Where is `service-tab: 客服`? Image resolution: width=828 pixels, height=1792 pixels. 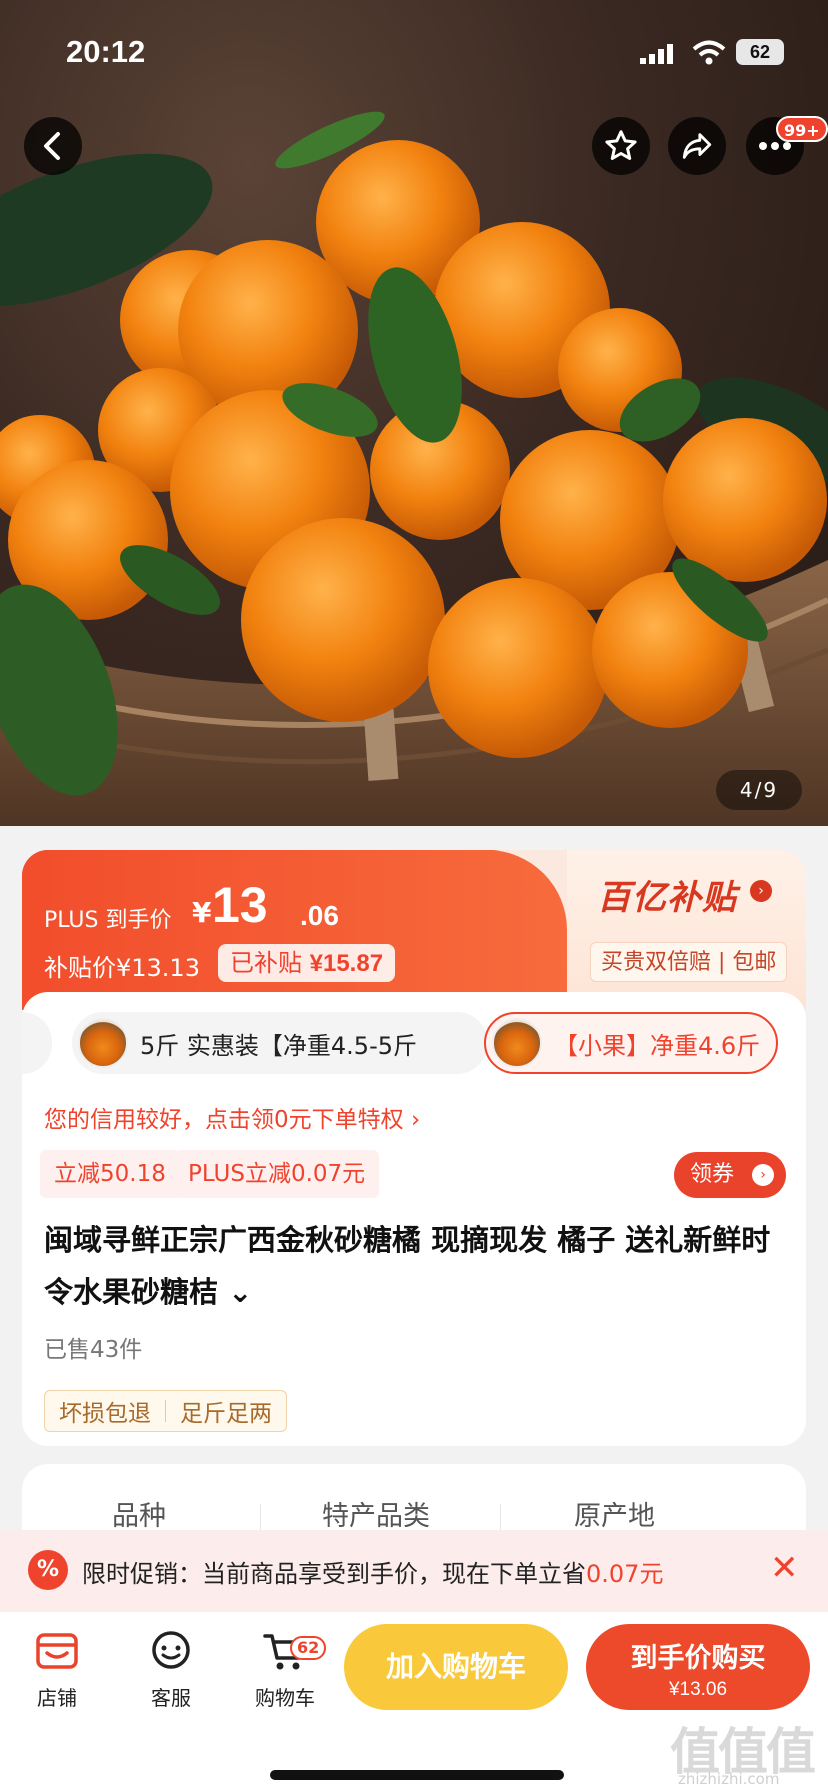 service-tab: 客服 is located at coordinates (171, 1668).